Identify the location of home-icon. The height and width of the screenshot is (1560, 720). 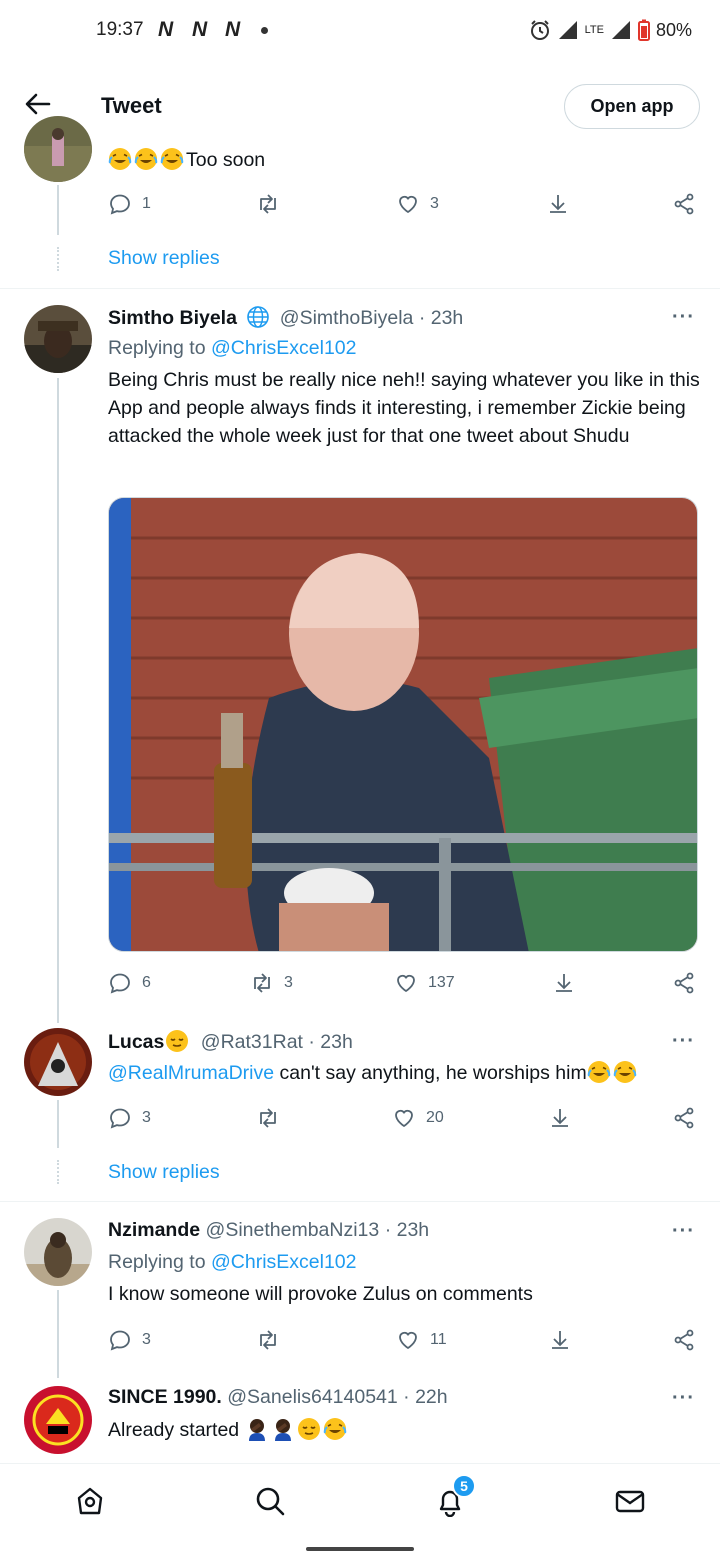
(90, 1501).